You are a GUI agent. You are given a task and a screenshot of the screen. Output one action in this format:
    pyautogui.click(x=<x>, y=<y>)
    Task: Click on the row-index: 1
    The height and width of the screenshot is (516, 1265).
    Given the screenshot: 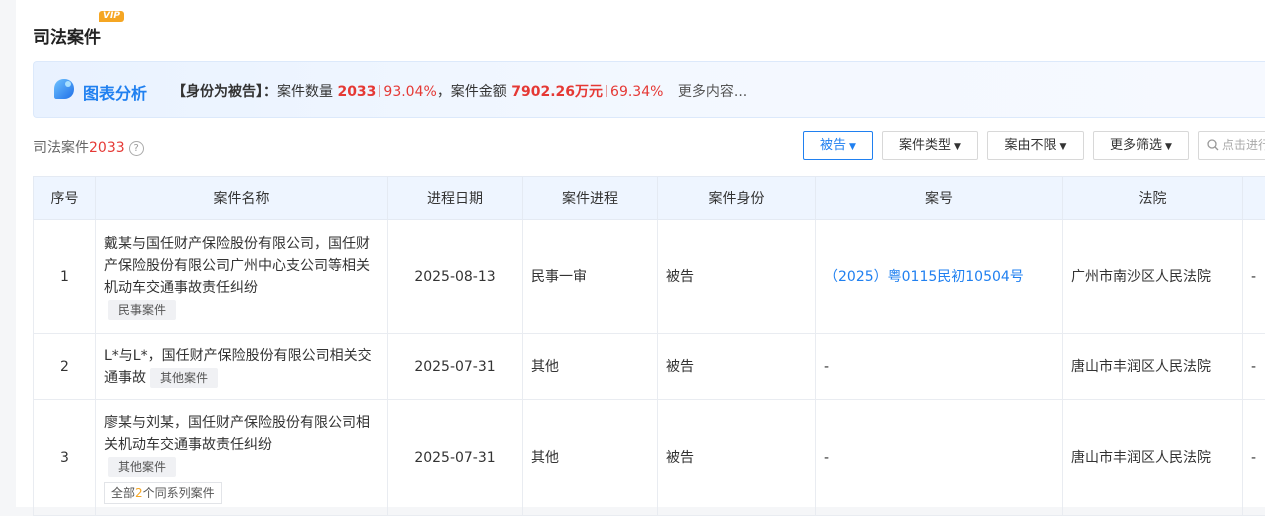 What is the action you would take?
    pyautogui.click(x=65, y=277)
    